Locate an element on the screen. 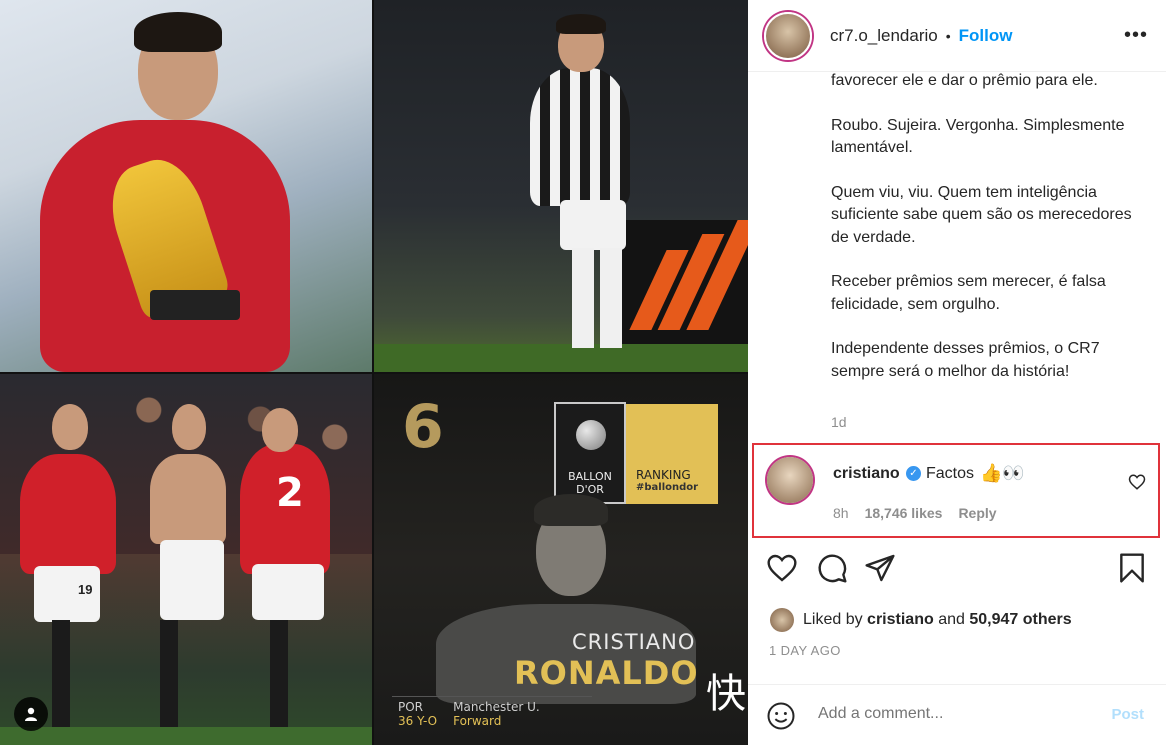 The height and width of the screenshot is (745, 1166). liked-by-conjunction: and is located at coordinates (951, 619).